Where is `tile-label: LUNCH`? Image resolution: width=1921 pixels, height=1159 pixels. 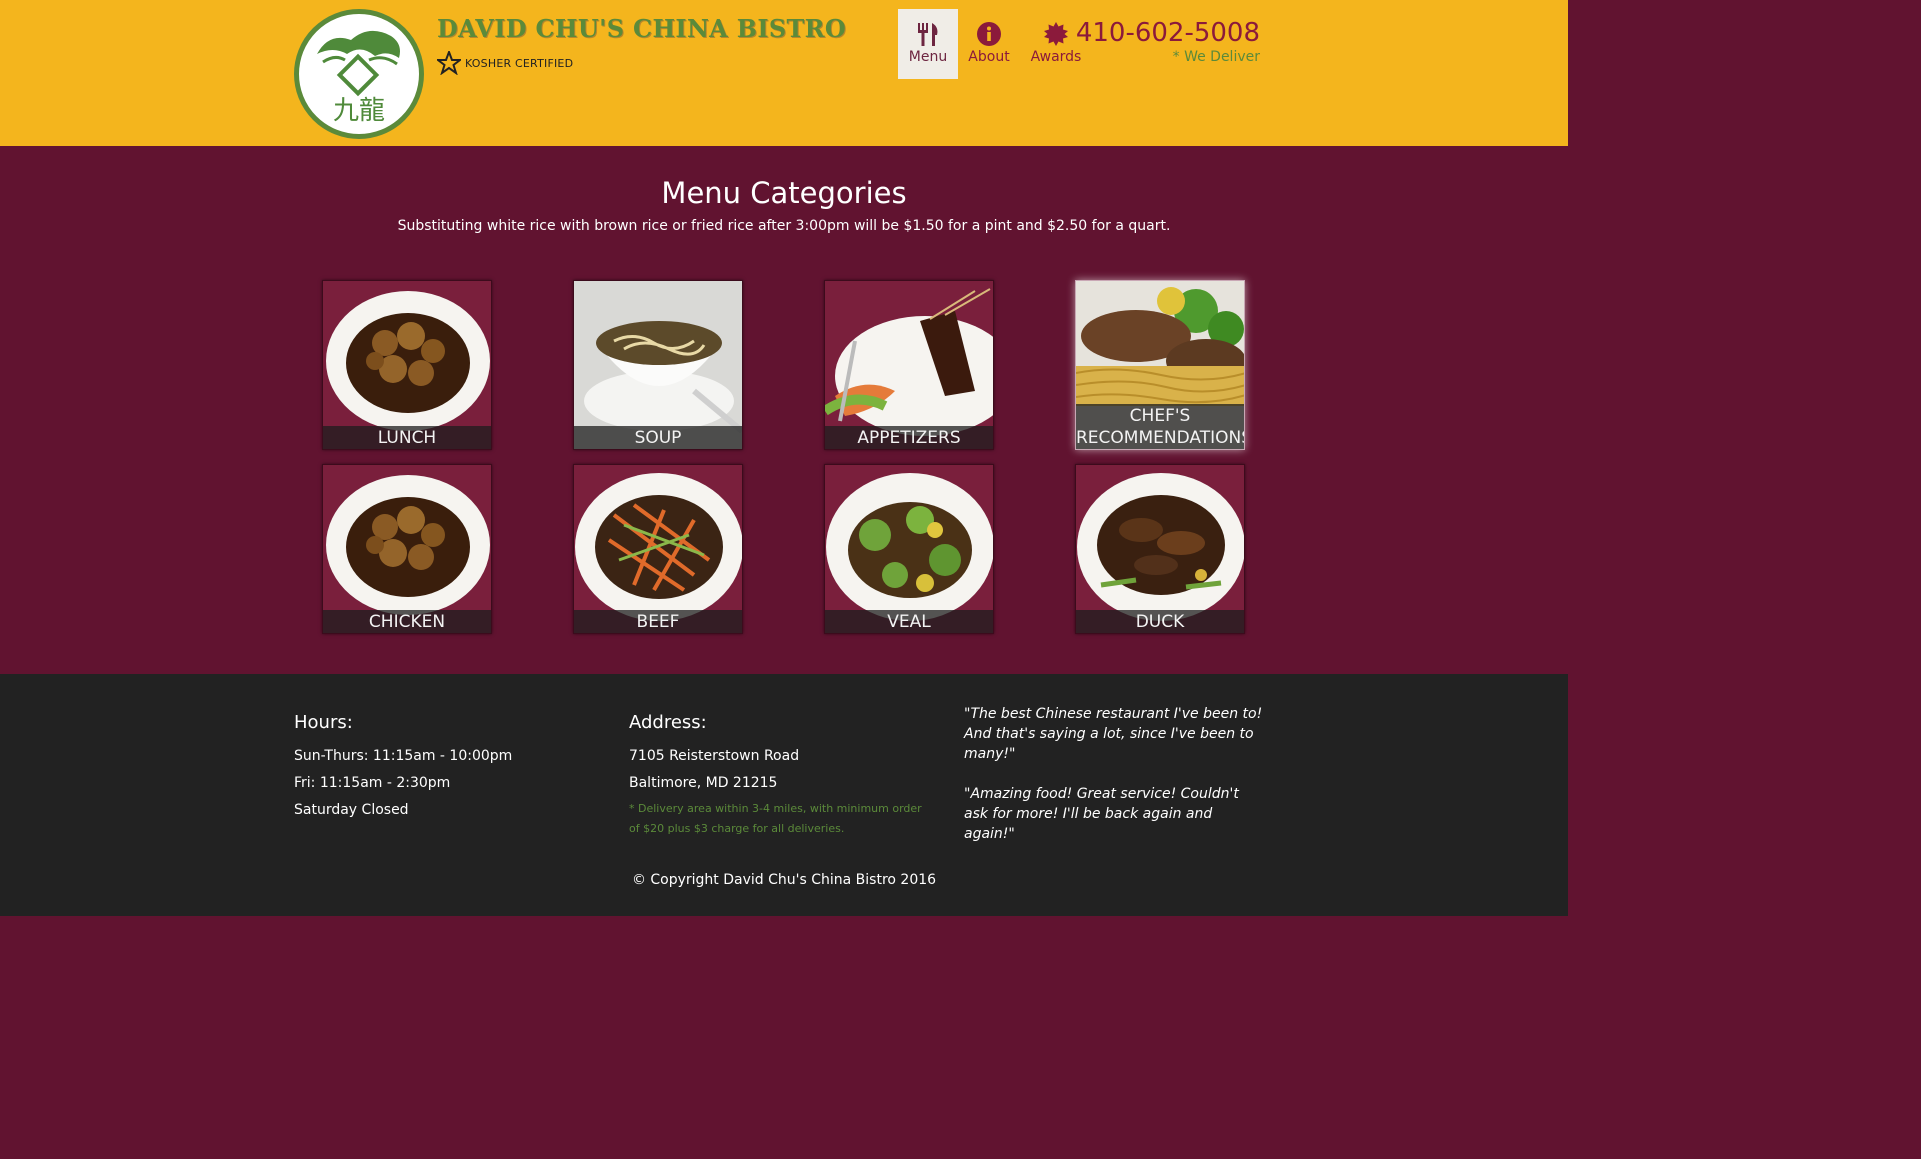 tile-label: LUNCH is located at coordinates (407, 437).